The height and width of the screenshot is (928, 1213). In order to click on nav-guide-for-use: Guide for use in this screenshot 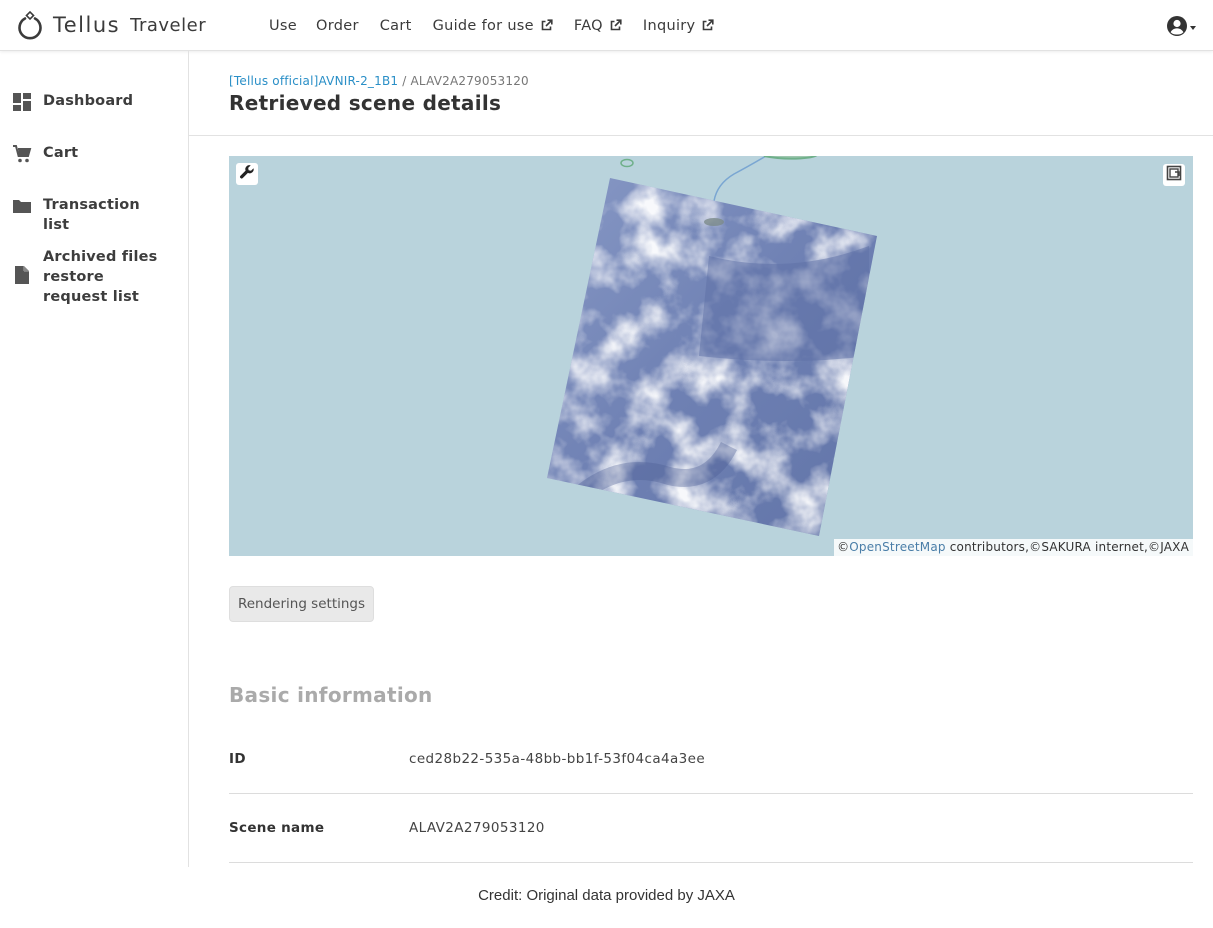, I will do `click(493, 26)`.